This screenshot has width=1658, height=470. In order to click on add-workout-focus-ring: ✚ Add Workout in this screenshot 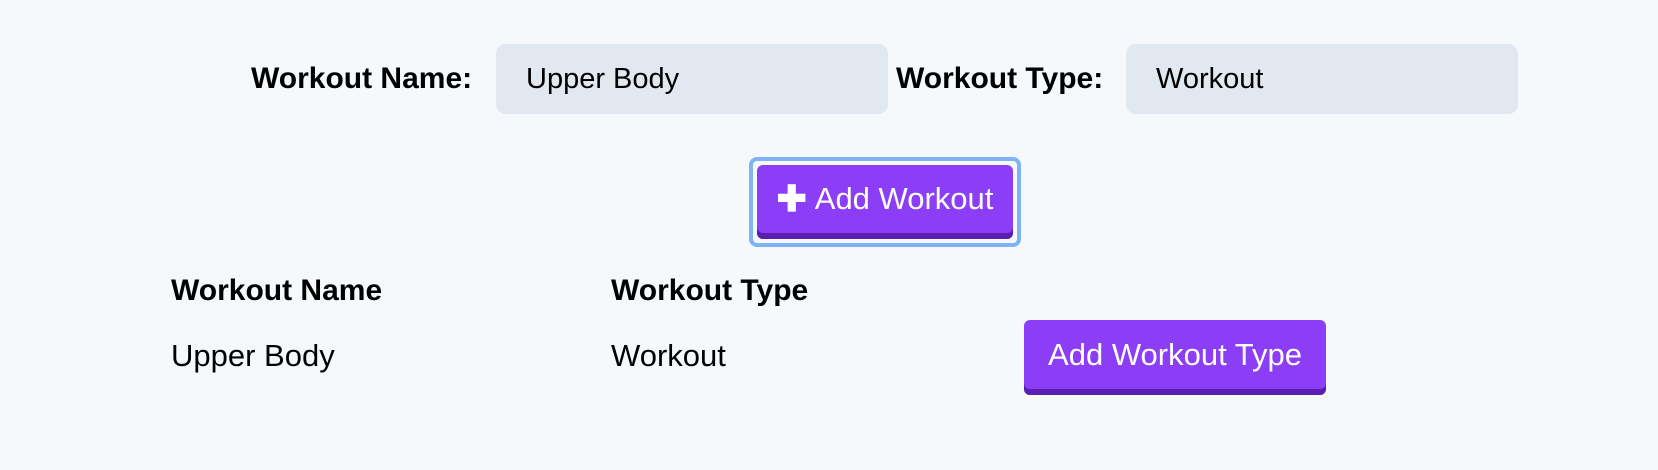, I will do `click(885, 202)`.